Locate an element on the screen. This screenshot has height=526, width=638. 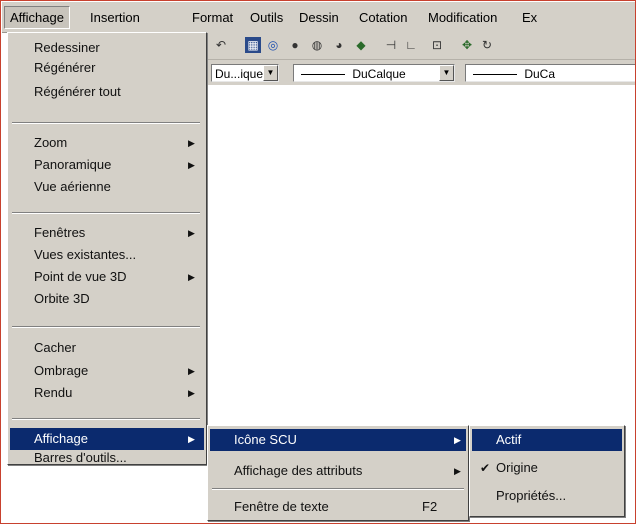
menu-item-affichage-des-attributs: Affichage des attributs ▶ is located at coordinates (338, 471).